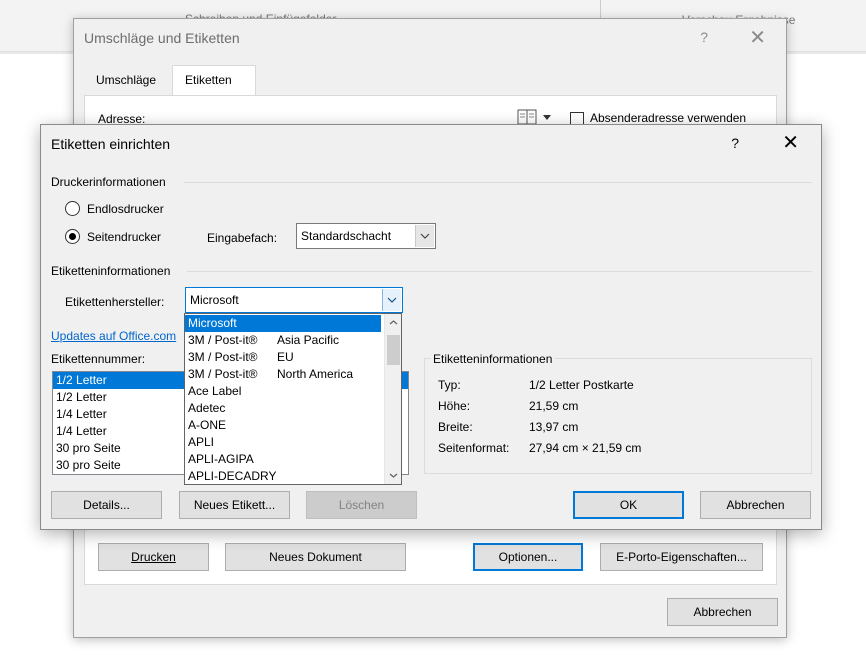  Describe the element at coordinates (455, 427) in the screenshot. I see `info-key: Breite:` at that location.